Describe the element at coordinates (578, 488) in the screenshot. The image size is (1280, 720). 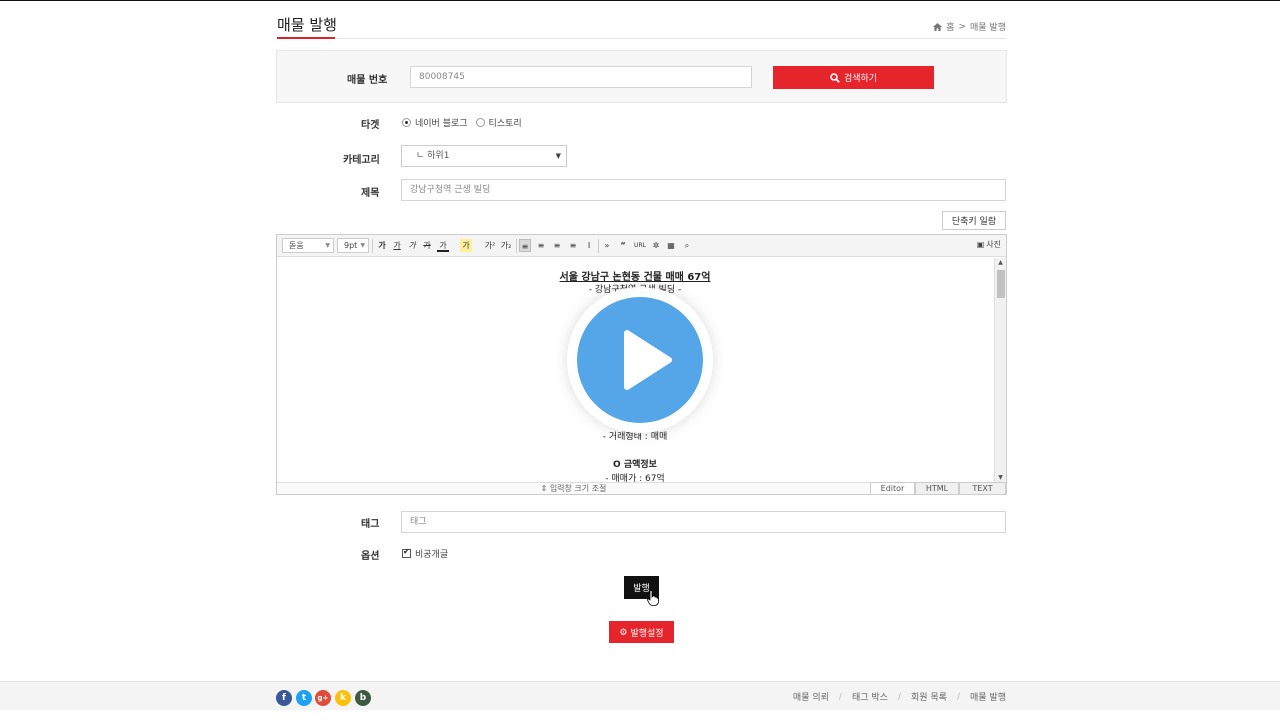
I see `resize-label: 입력창 크기 조절` at that location.